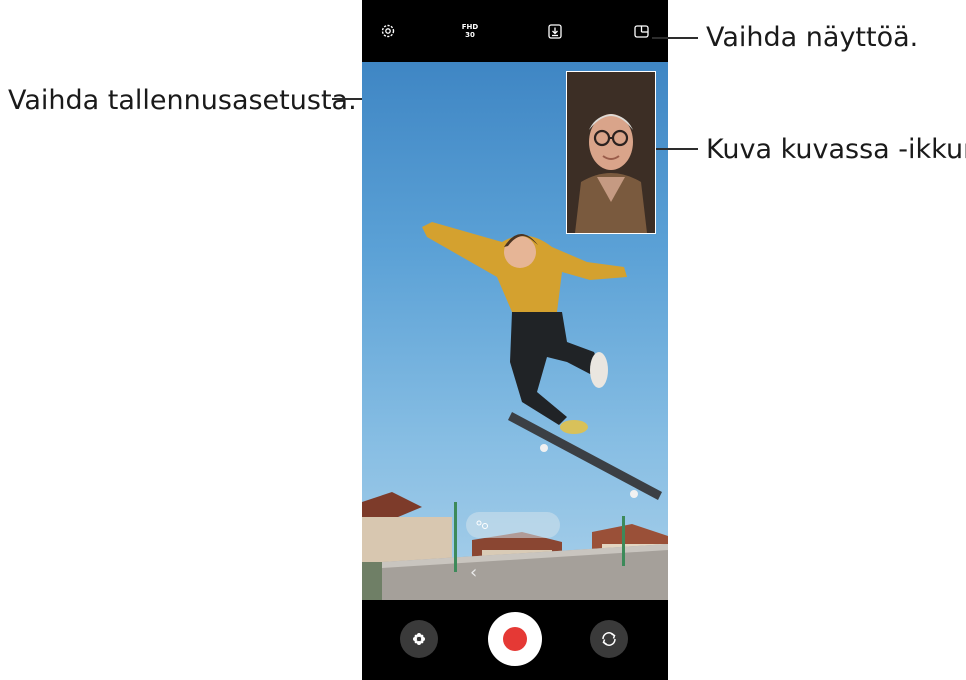 The image size is (966, 680). I want to click on zoom-shortcut, so click(513, 525).